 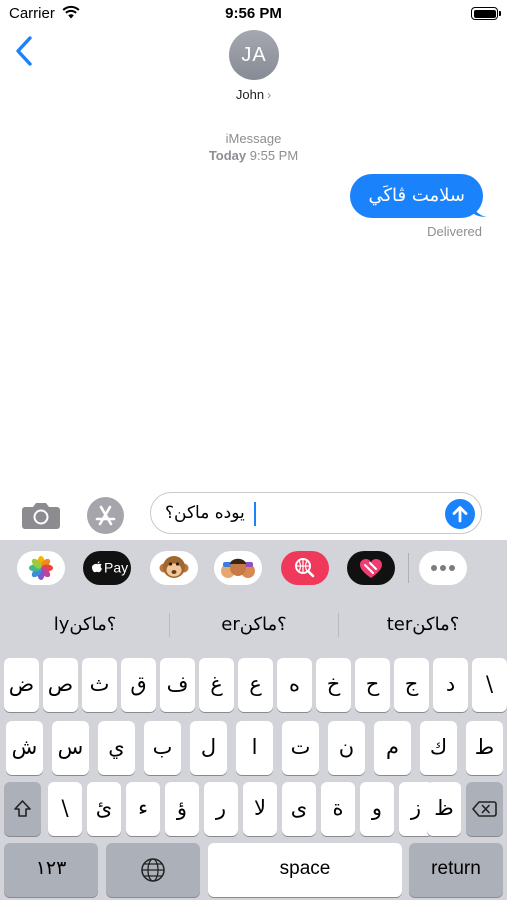 I want to click on key-beh: ب, so click(x=162, y=748).